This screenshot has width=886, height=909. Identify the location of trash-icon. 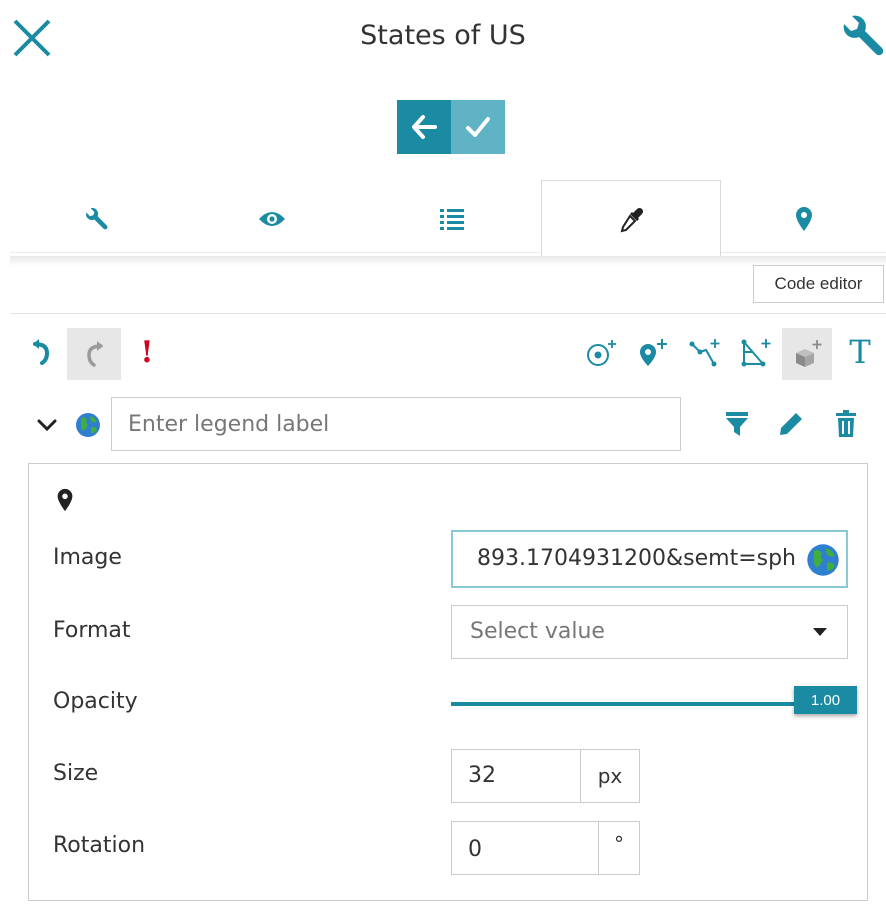
(846, 423).